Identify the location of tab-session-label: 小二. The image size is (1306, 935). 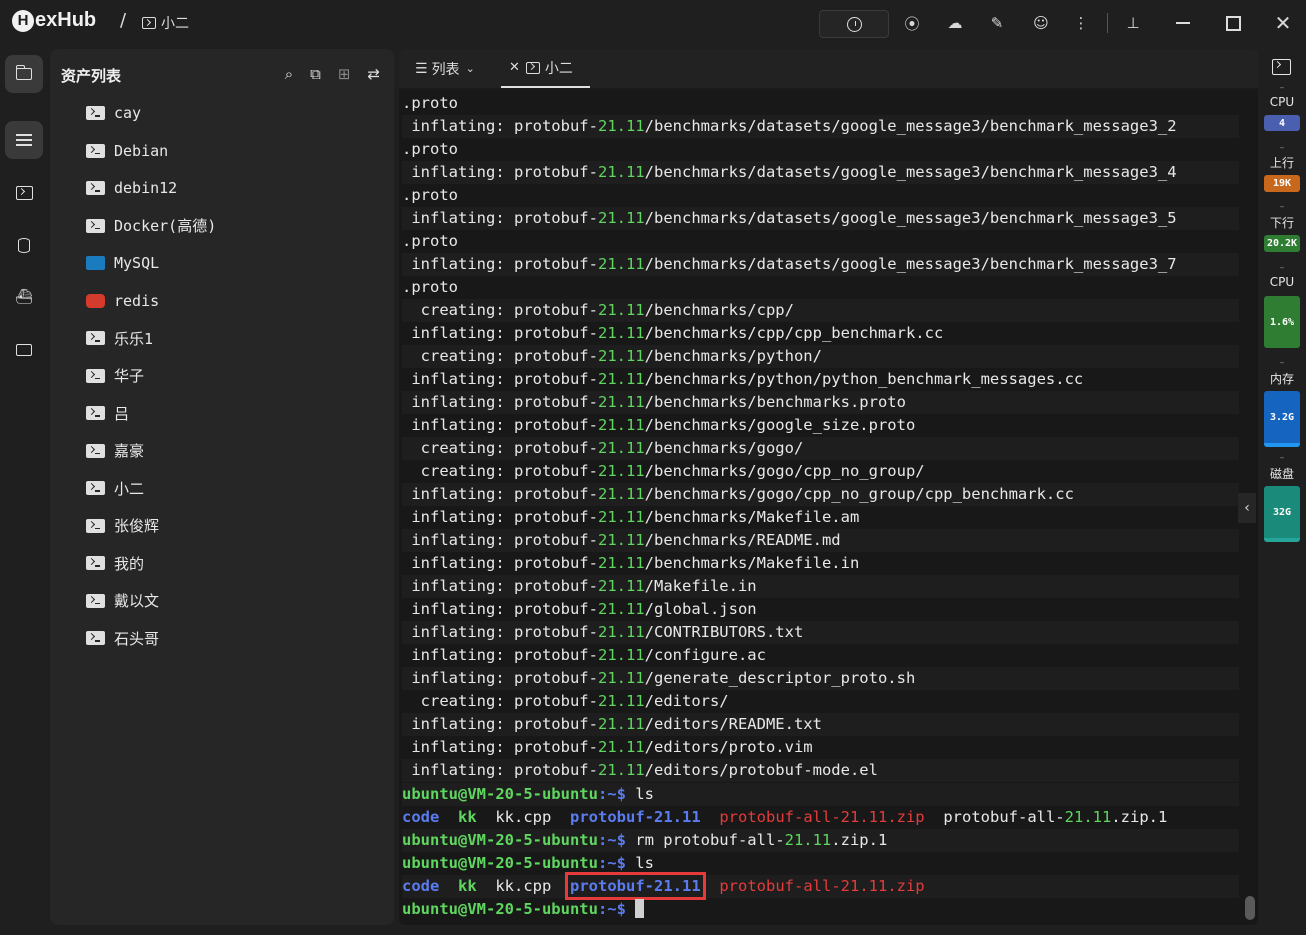
(558, 68).